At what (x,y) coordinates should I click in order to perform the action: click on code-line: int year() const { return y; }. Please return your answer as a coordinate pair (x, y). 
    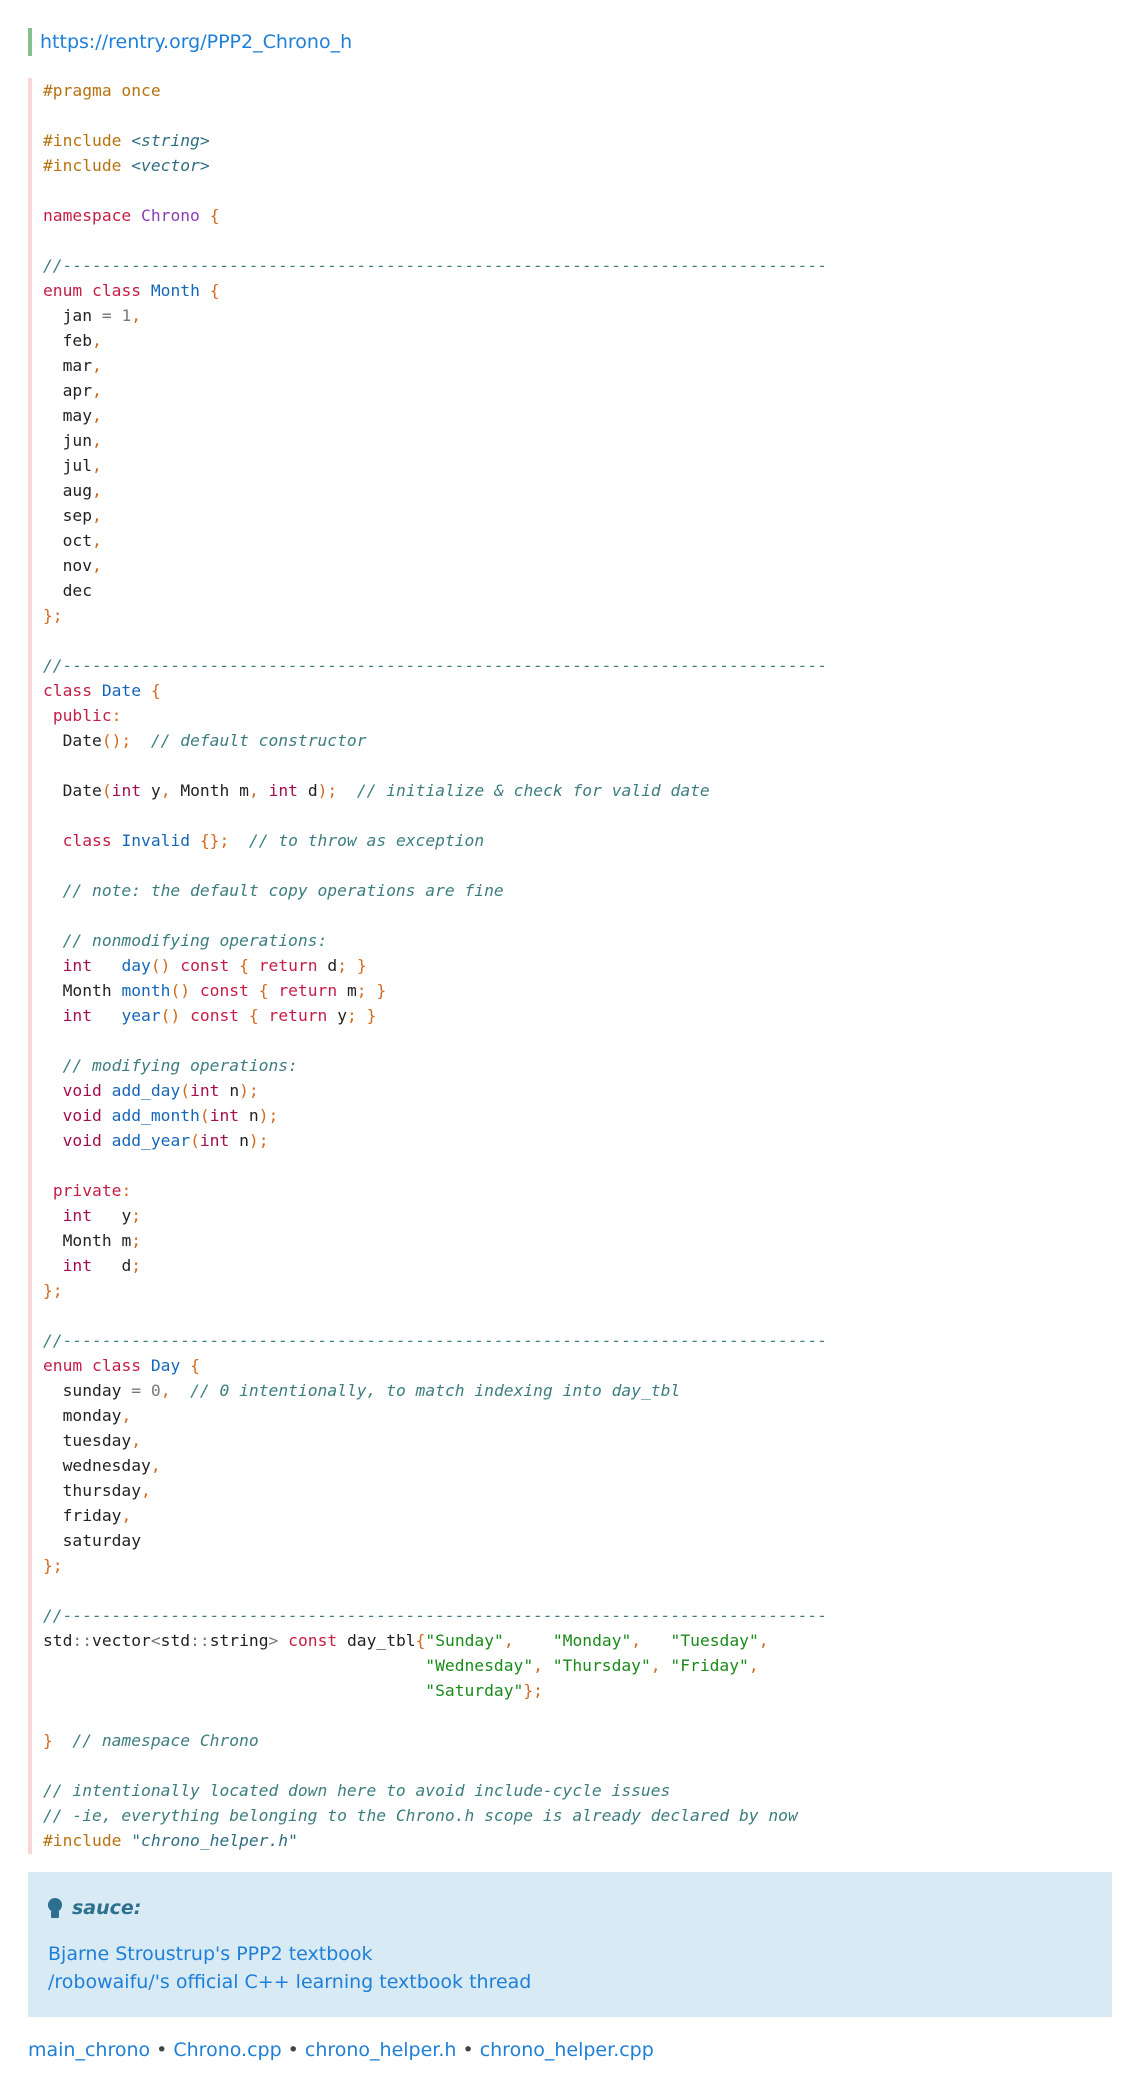
    Looking at the image, I should click on (219, 1015).